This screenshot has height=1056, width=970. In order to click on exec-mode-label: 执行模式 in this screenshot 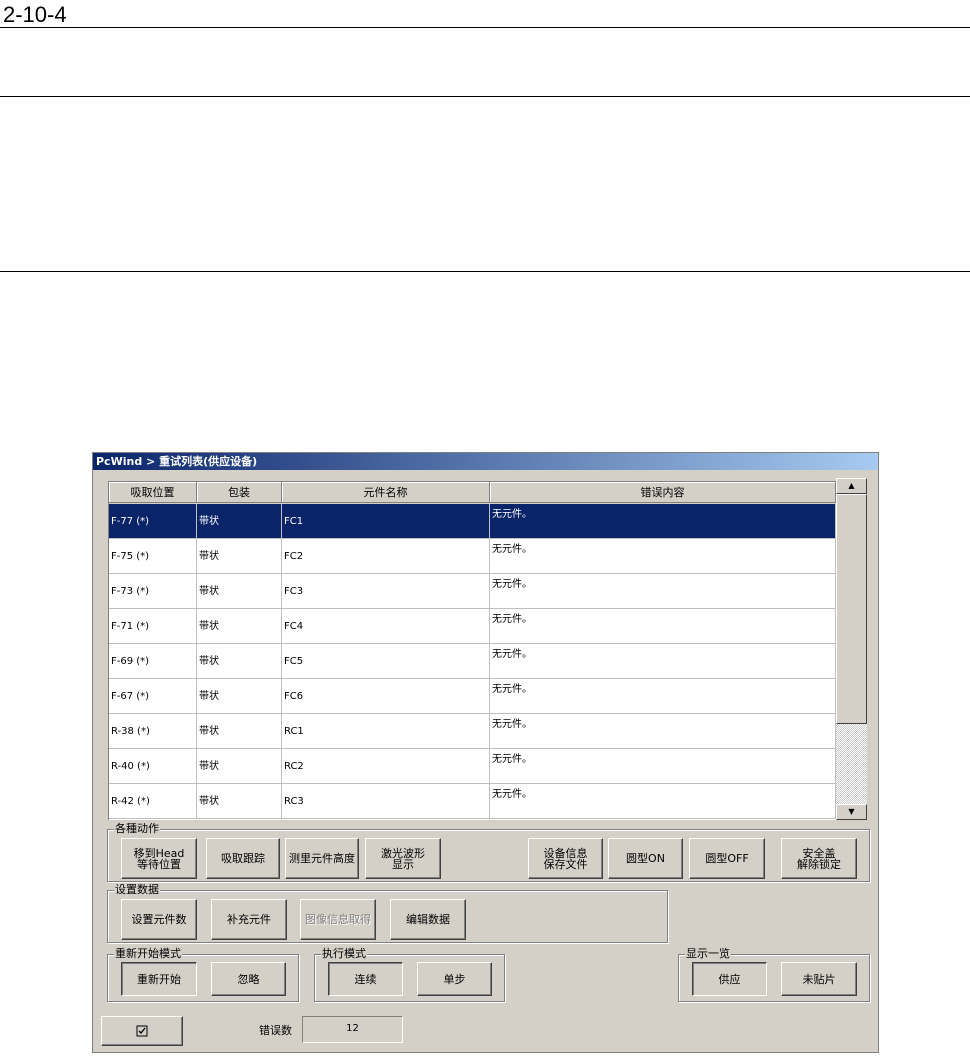, I will do `click(344, 954)`.